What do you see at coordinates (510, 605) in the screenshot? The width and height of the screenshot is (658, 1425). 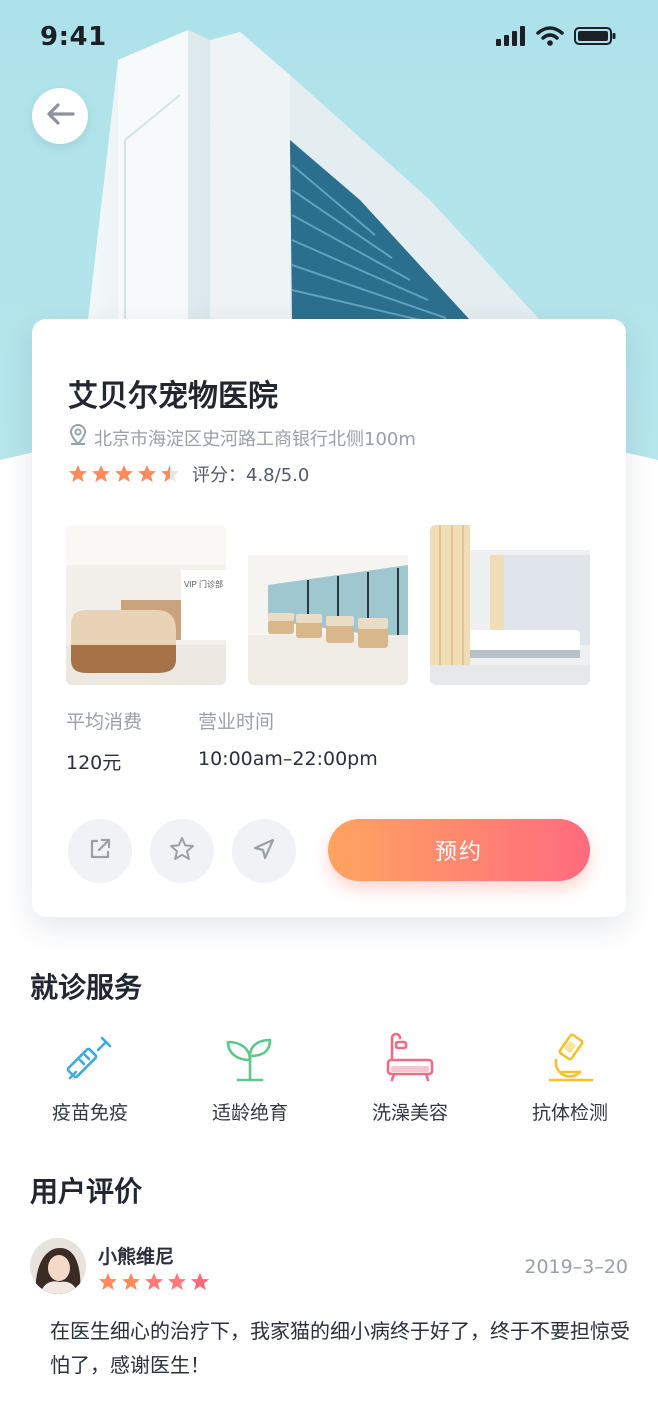 I see `photo-ward` at bounding box center [510, 605].